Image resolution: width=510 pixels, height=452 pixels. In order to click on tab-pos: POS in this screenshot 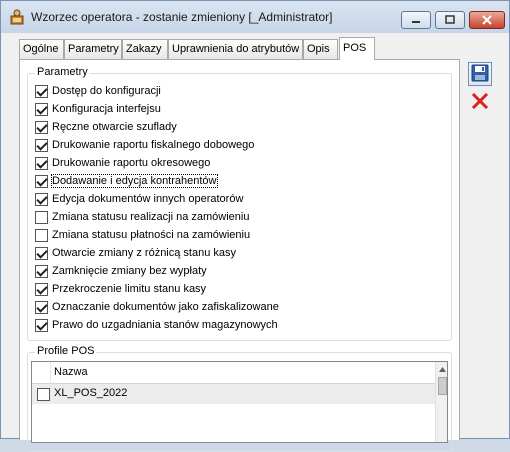, I will do `click(357, 48)`.